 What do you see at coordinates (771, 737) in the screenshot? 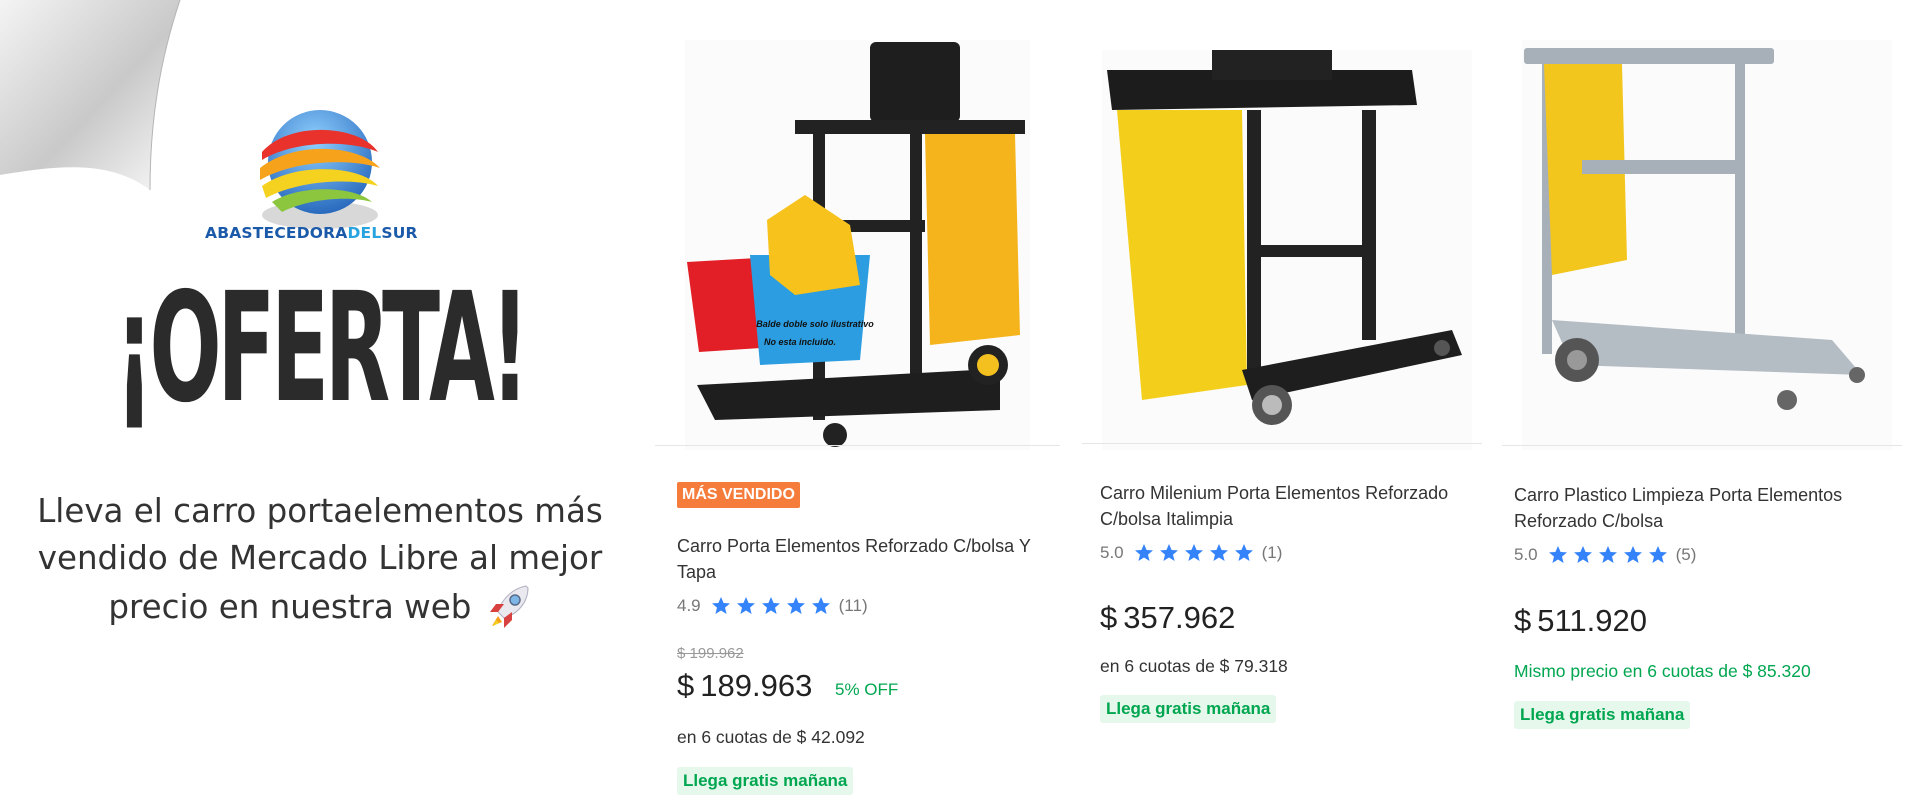
I see `installments-1: en 6 cuotas de $ 42.092` at bounding box center [771, 737].